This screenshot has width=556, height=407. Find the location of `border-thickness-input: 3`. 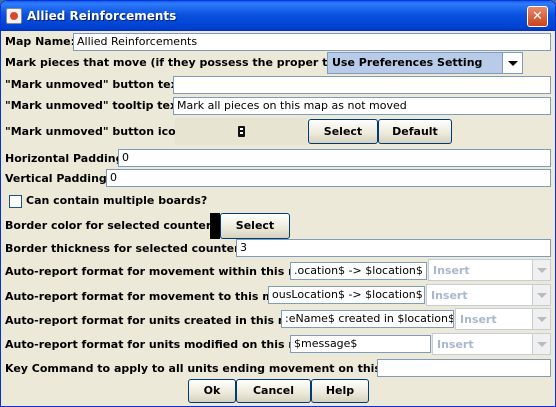

border-thickness-input: 3 is located at coordinates (393, 248).